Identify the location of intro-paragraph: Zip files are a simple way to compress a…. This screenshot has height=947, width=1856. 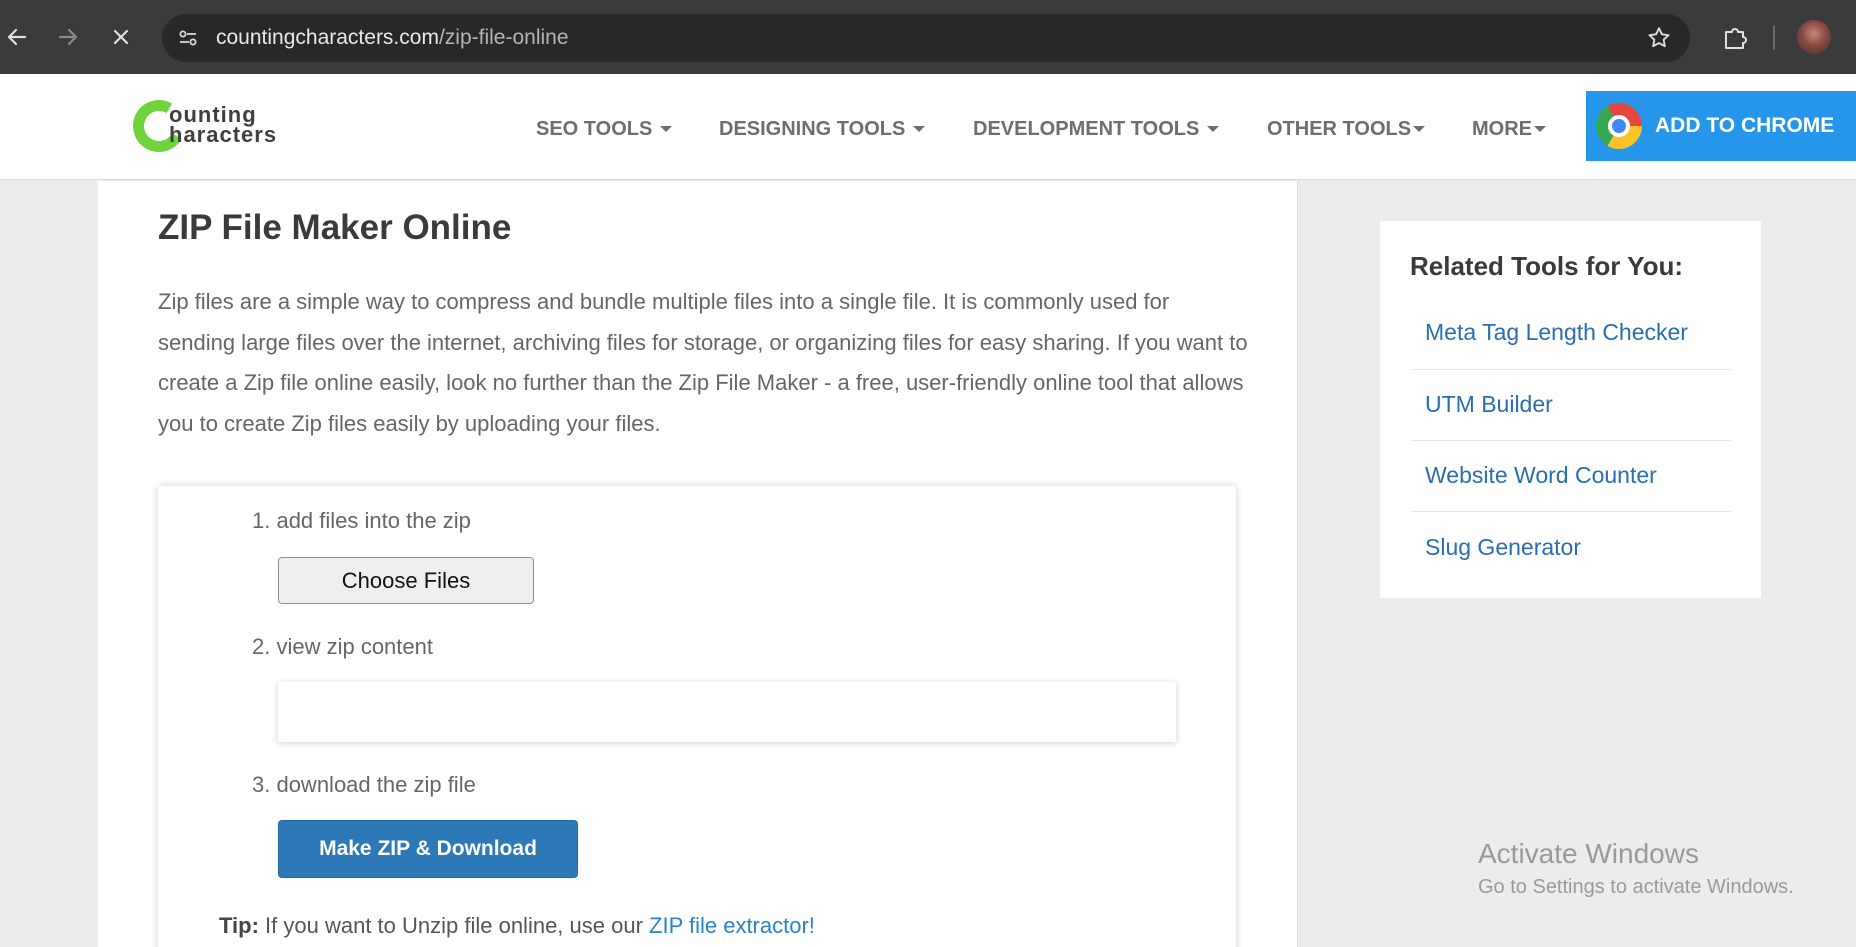
(703, 362).